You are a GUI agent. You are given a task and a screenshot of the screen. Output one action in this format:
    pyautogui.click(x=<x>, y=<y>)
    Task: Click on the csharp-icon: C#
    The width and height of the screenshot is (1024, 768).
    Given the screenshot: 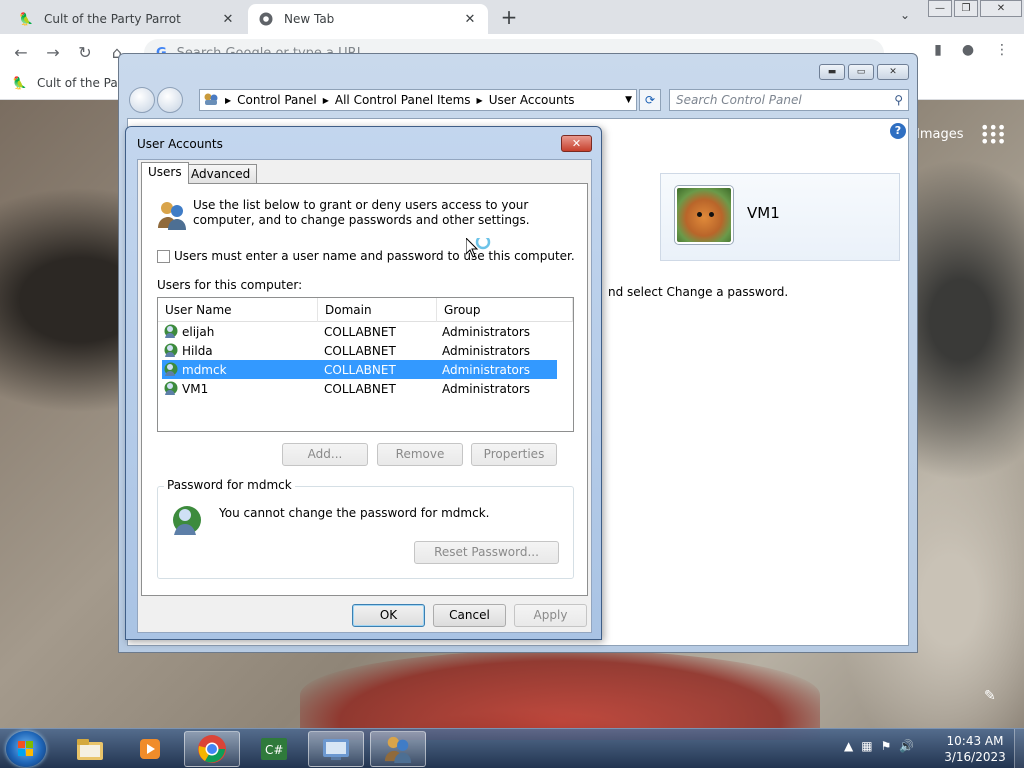 What is the action you would take?
    pyautogui.click(x=274, y=749)
    